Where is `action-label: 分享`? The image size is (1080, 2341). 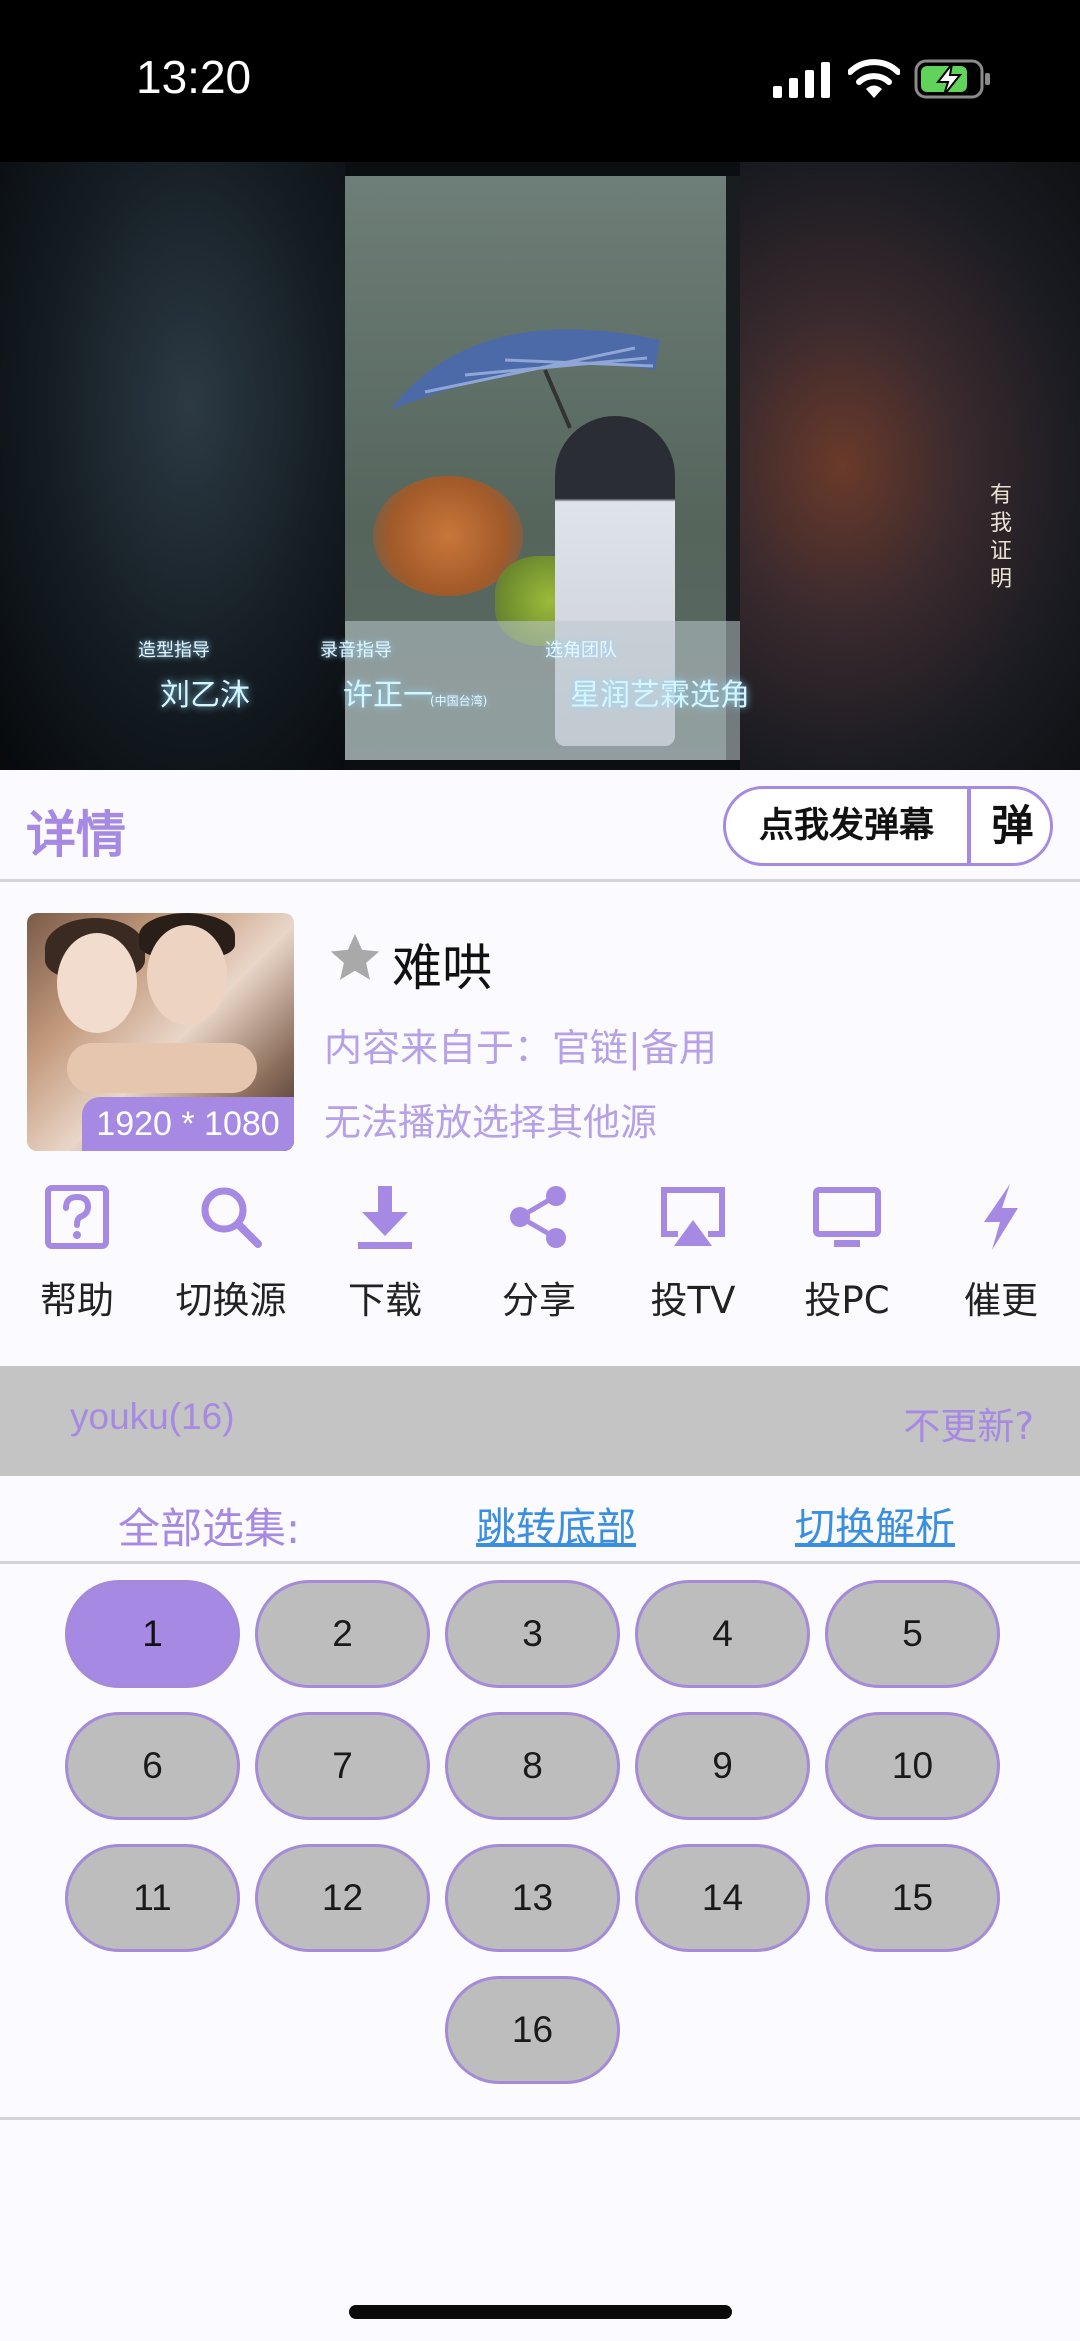 action-label: 分享 is located at coordinates (539, 1300).